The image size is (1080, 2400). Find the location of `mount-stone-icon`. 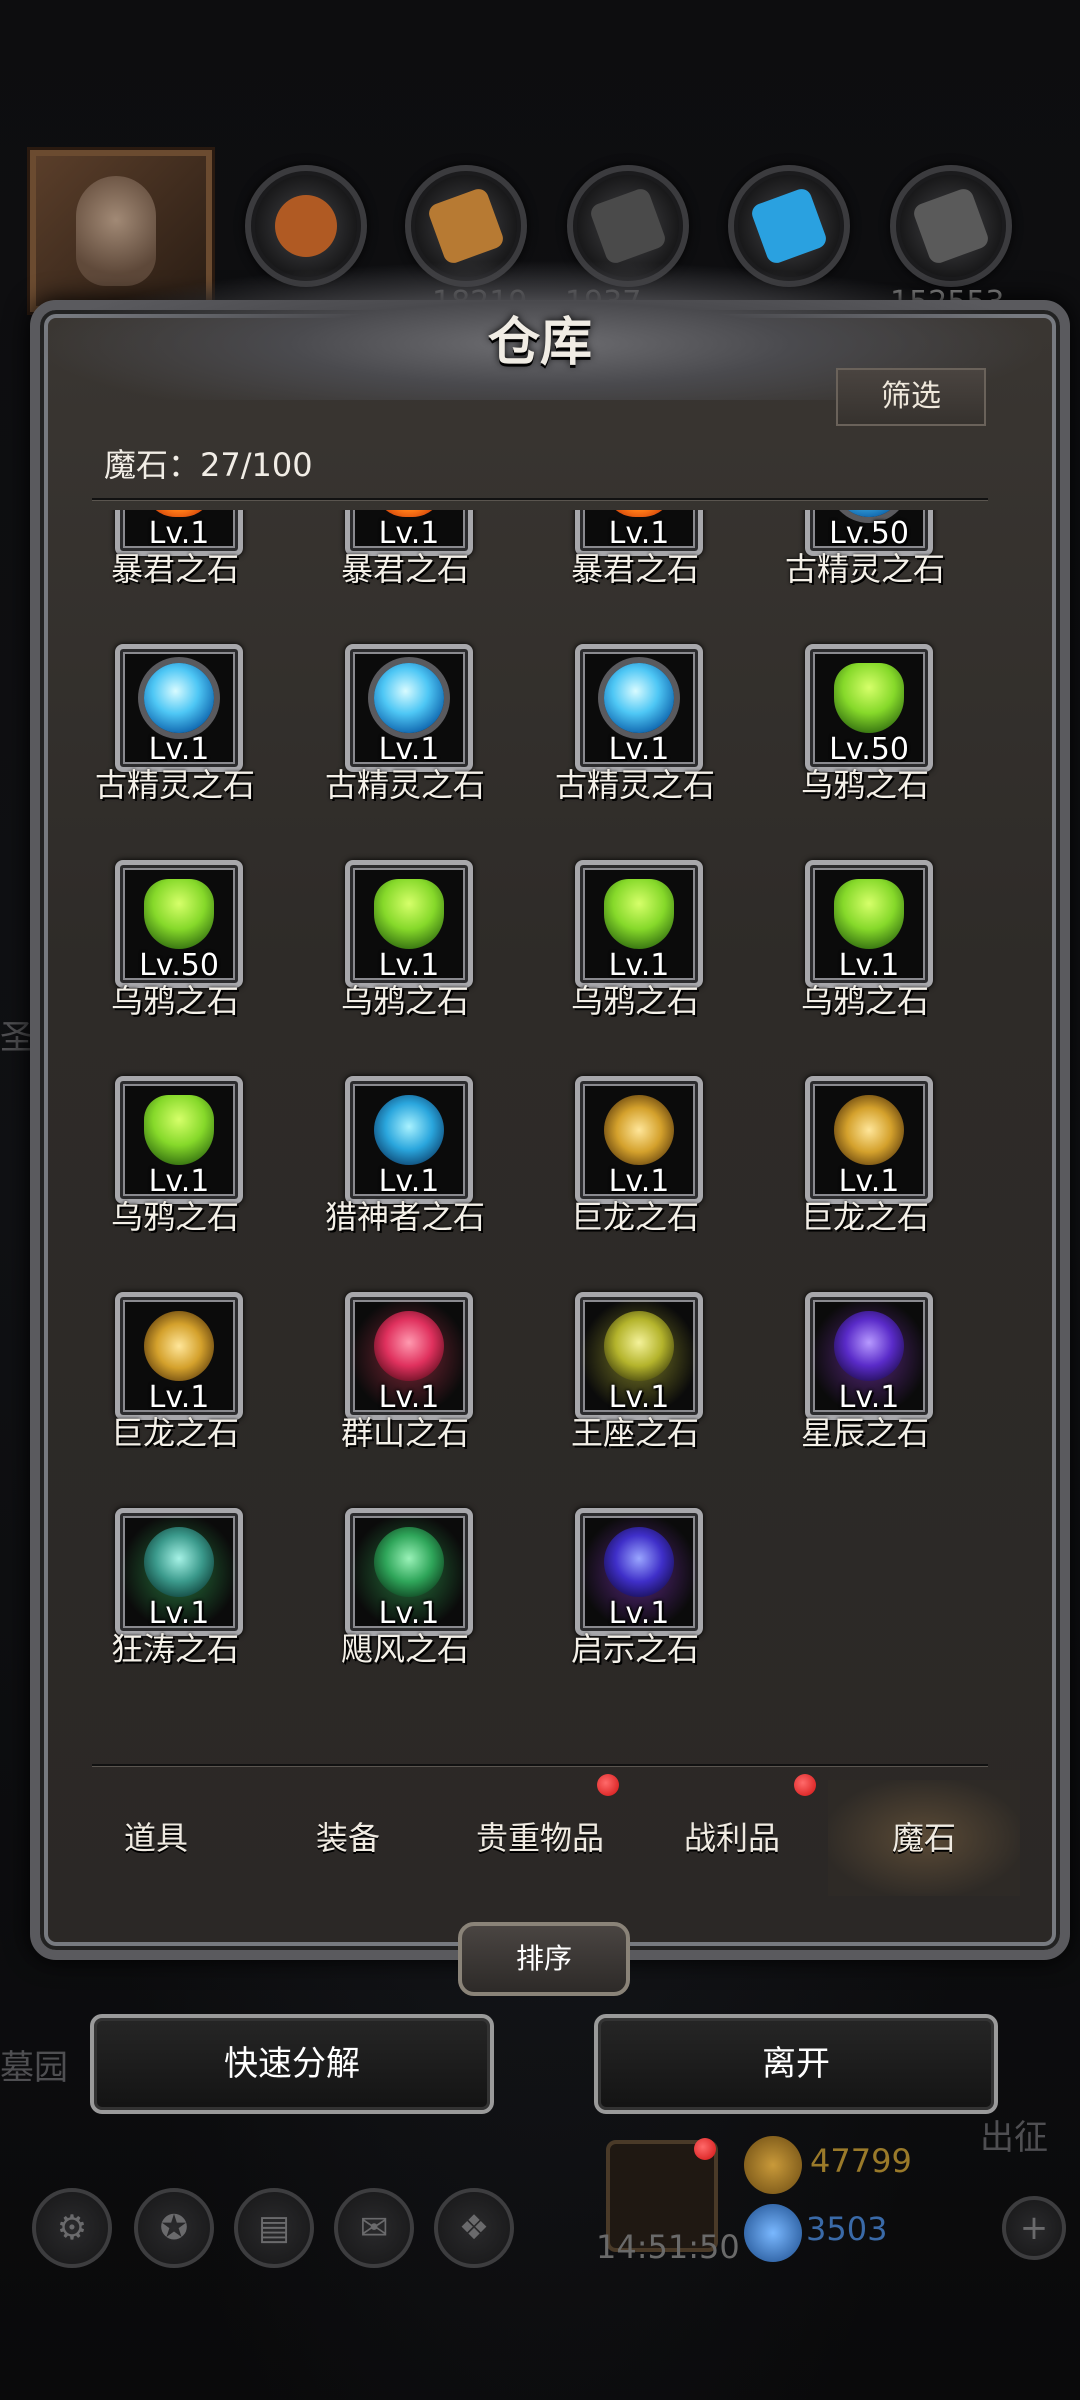

mount-stone-icon is located at coordinates (409, 1346).